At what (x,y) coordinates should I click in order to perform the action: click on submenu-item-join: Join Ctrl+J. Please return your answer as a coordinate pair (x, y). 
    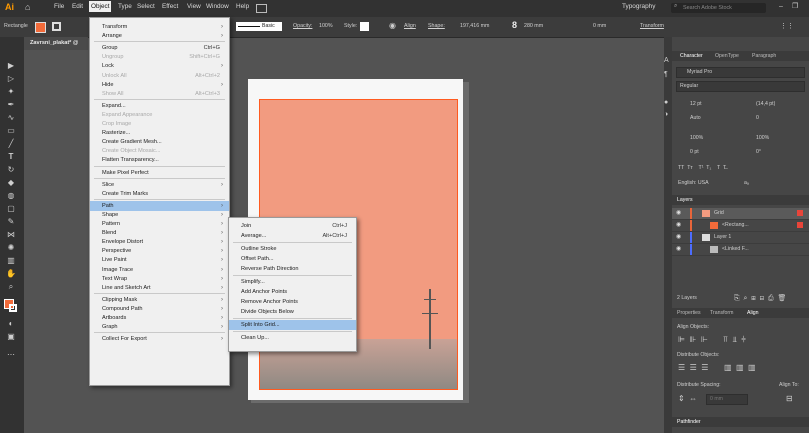
    Looking at the image, I should click on (292, 226).